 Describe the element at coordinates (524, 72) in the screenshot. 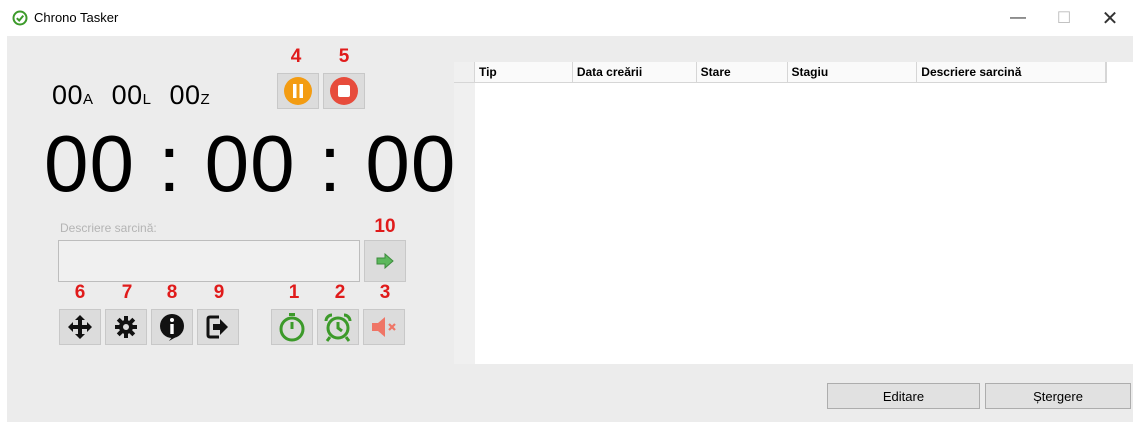

I see `column-header-tip: Tip` at that location.